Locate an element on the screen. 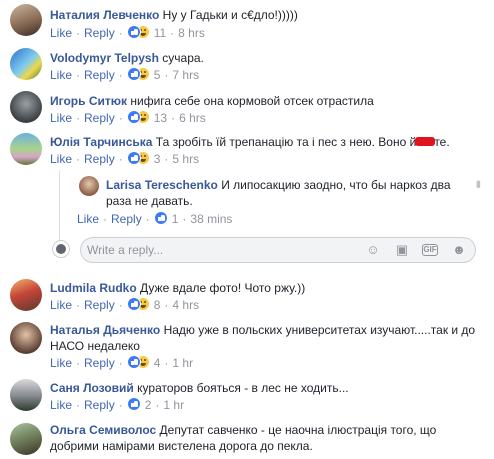 This screenshot has width=494, height=459. reaction-count: 1 is located at coordinates (175, 219).